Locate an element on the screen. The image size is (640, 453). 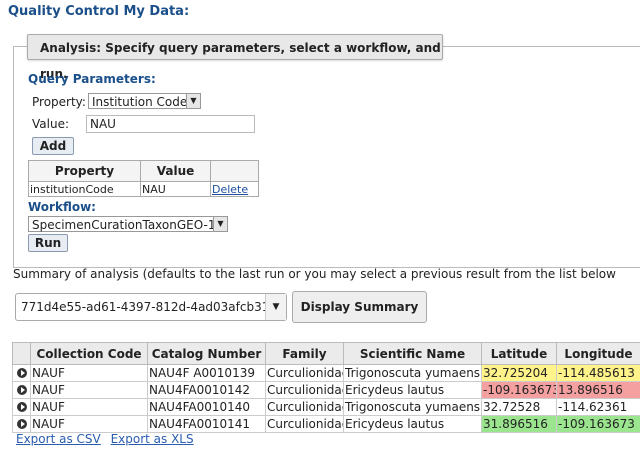
page-title: Quality Control My Data: is located at coordinates (99, 11).